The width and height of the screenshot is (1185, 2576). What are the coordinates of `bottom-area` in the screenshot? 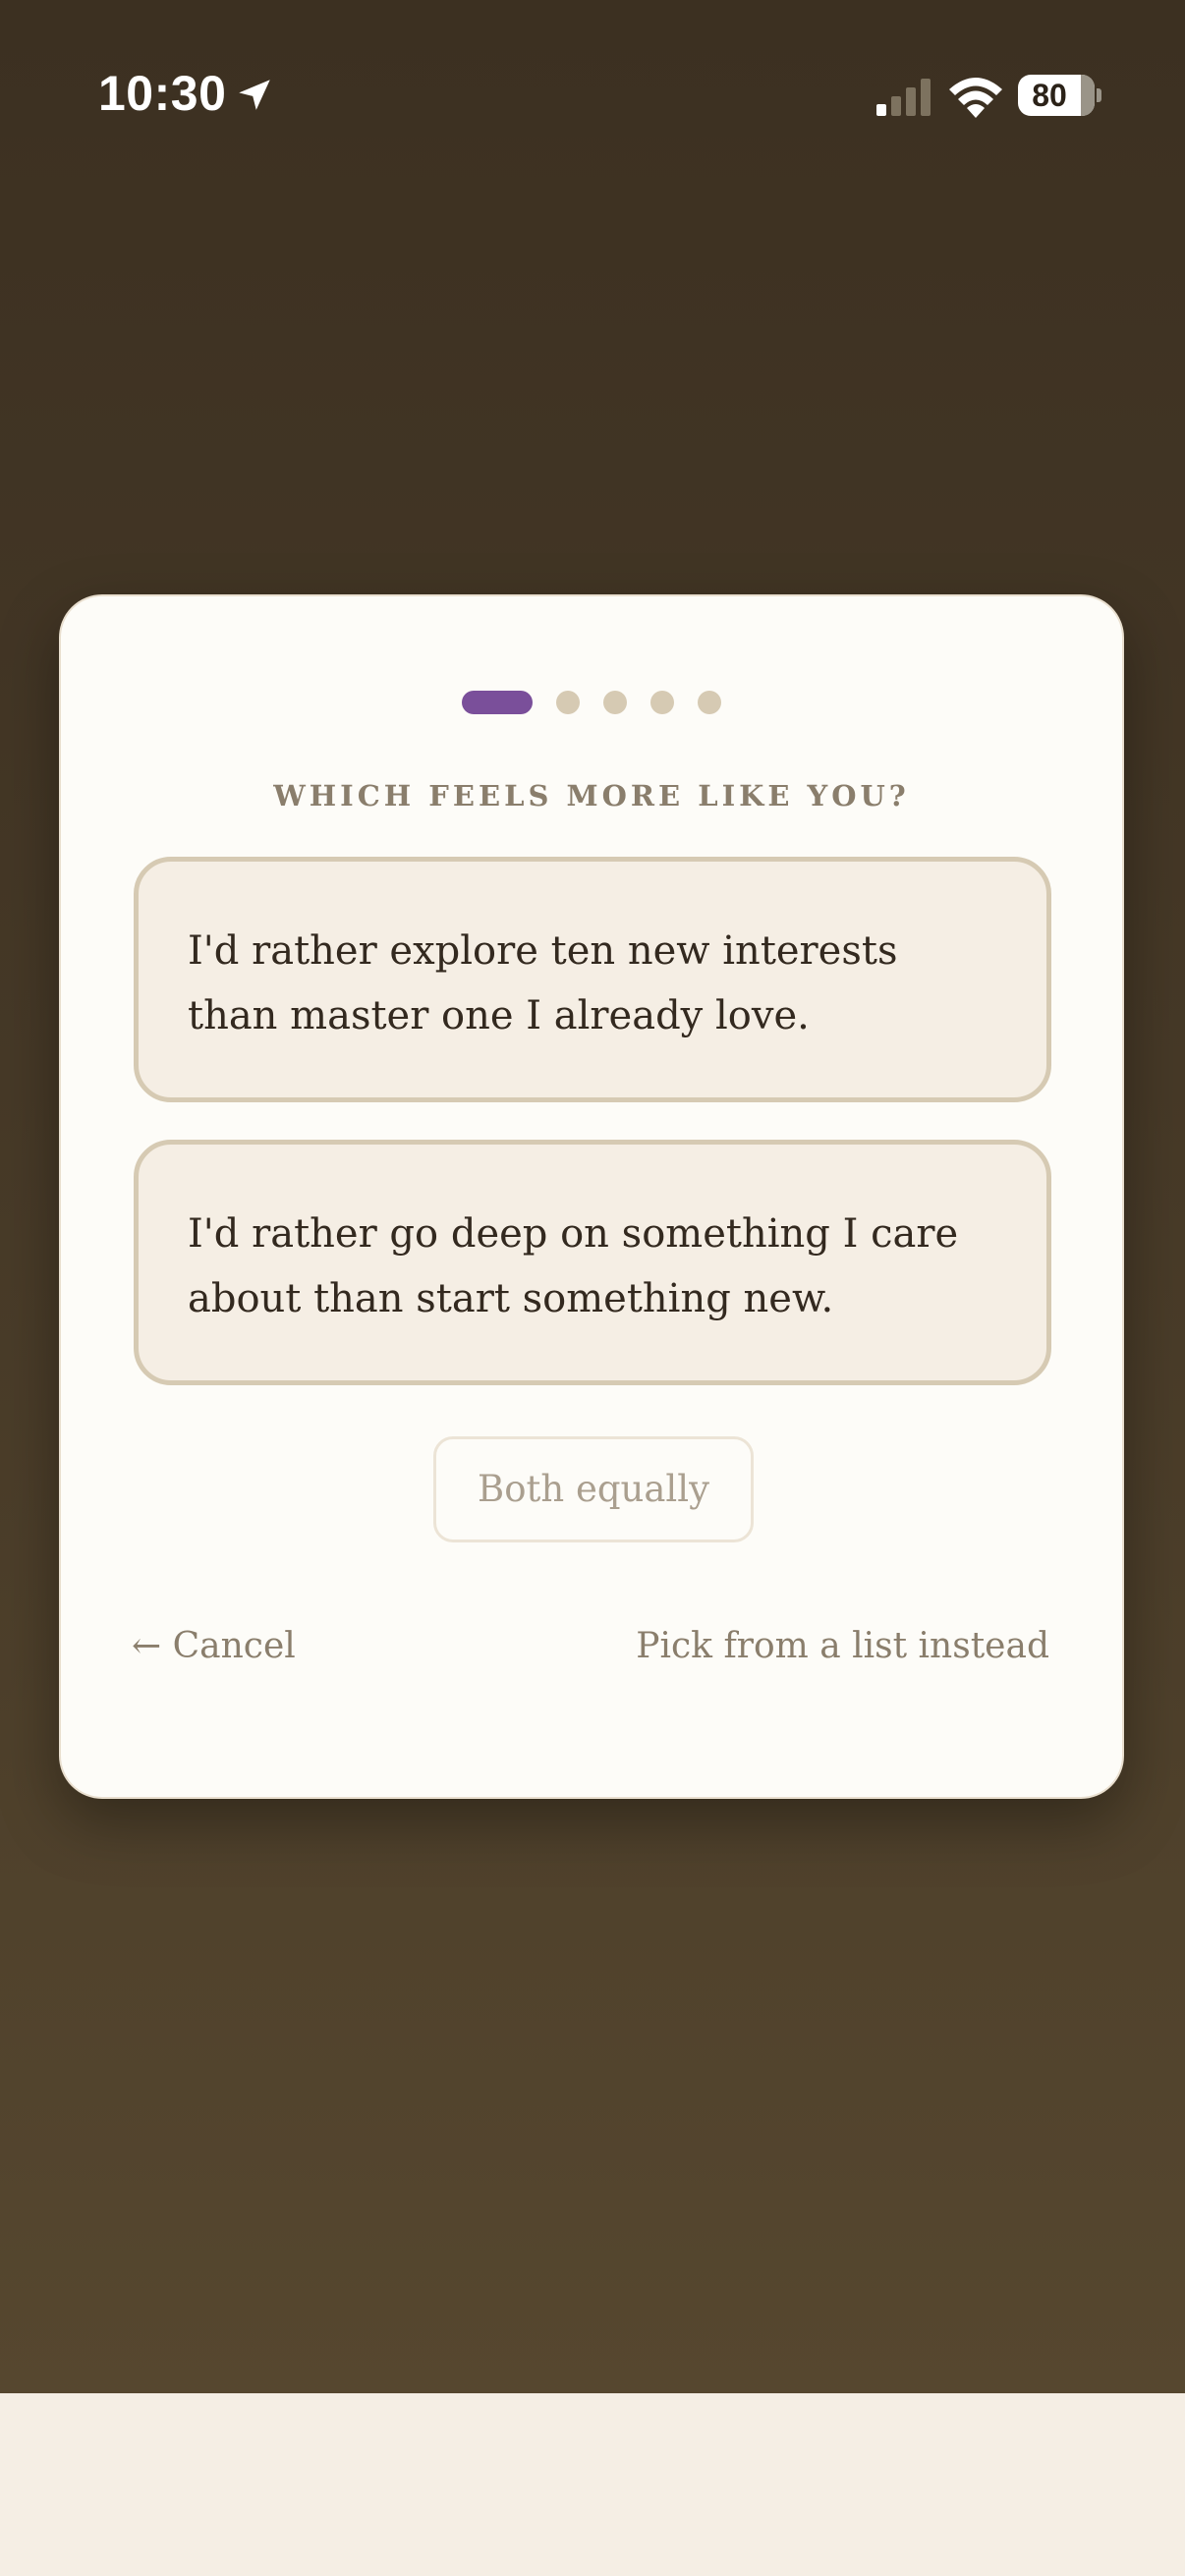 It's located at (592, 2484).